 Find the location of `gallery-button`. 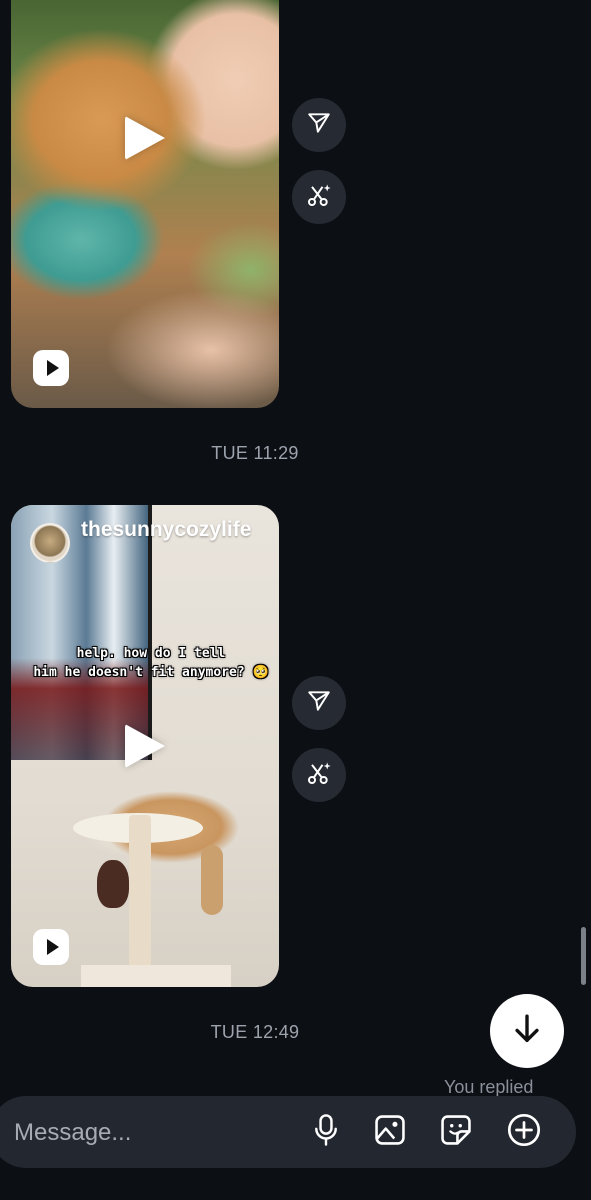

gallery-button is located at coordinates (390, 1132).